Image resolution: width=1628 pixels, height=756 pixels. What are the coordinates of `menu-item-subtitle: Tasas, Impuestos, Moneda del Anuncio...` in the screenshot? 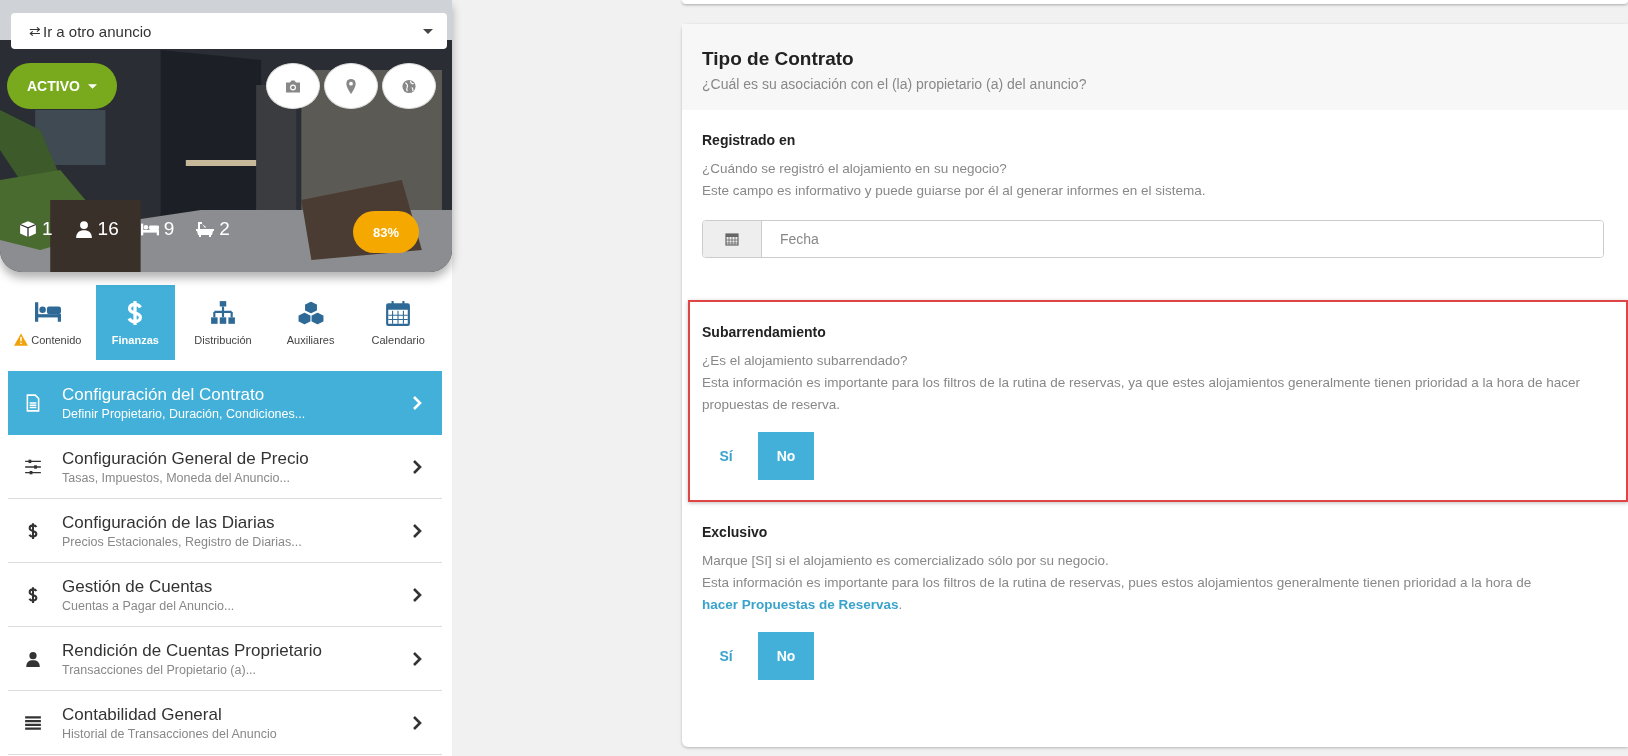 It's located at (176, 477).